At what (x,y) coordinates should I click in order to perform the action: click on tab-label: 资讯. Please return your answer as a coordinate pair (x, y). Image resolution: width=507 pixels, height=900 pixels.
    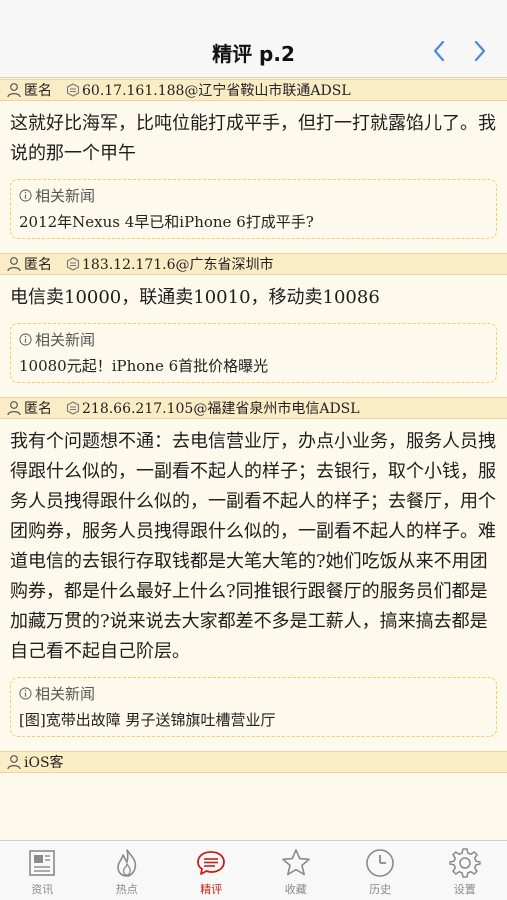
    Looking at the image, I should click on (42, 889).